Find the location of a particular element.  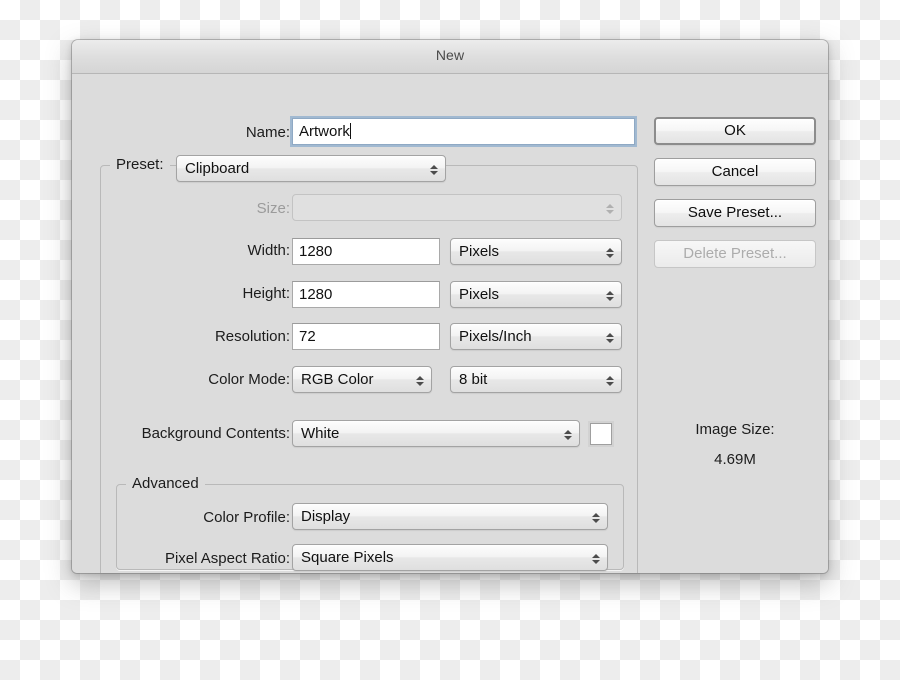

pixel-aspect-ratio-label: Pixel Aspect Ratio: is located at coordinates (227, 558).